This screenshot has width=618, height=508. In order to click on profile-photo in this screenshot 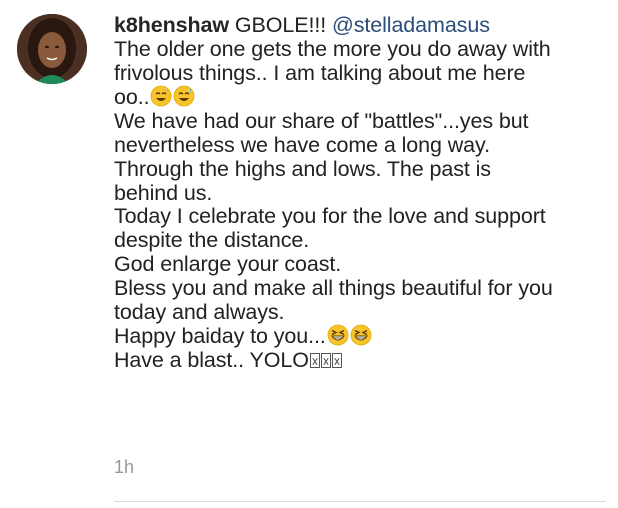, I will do `click(52, 49)`.